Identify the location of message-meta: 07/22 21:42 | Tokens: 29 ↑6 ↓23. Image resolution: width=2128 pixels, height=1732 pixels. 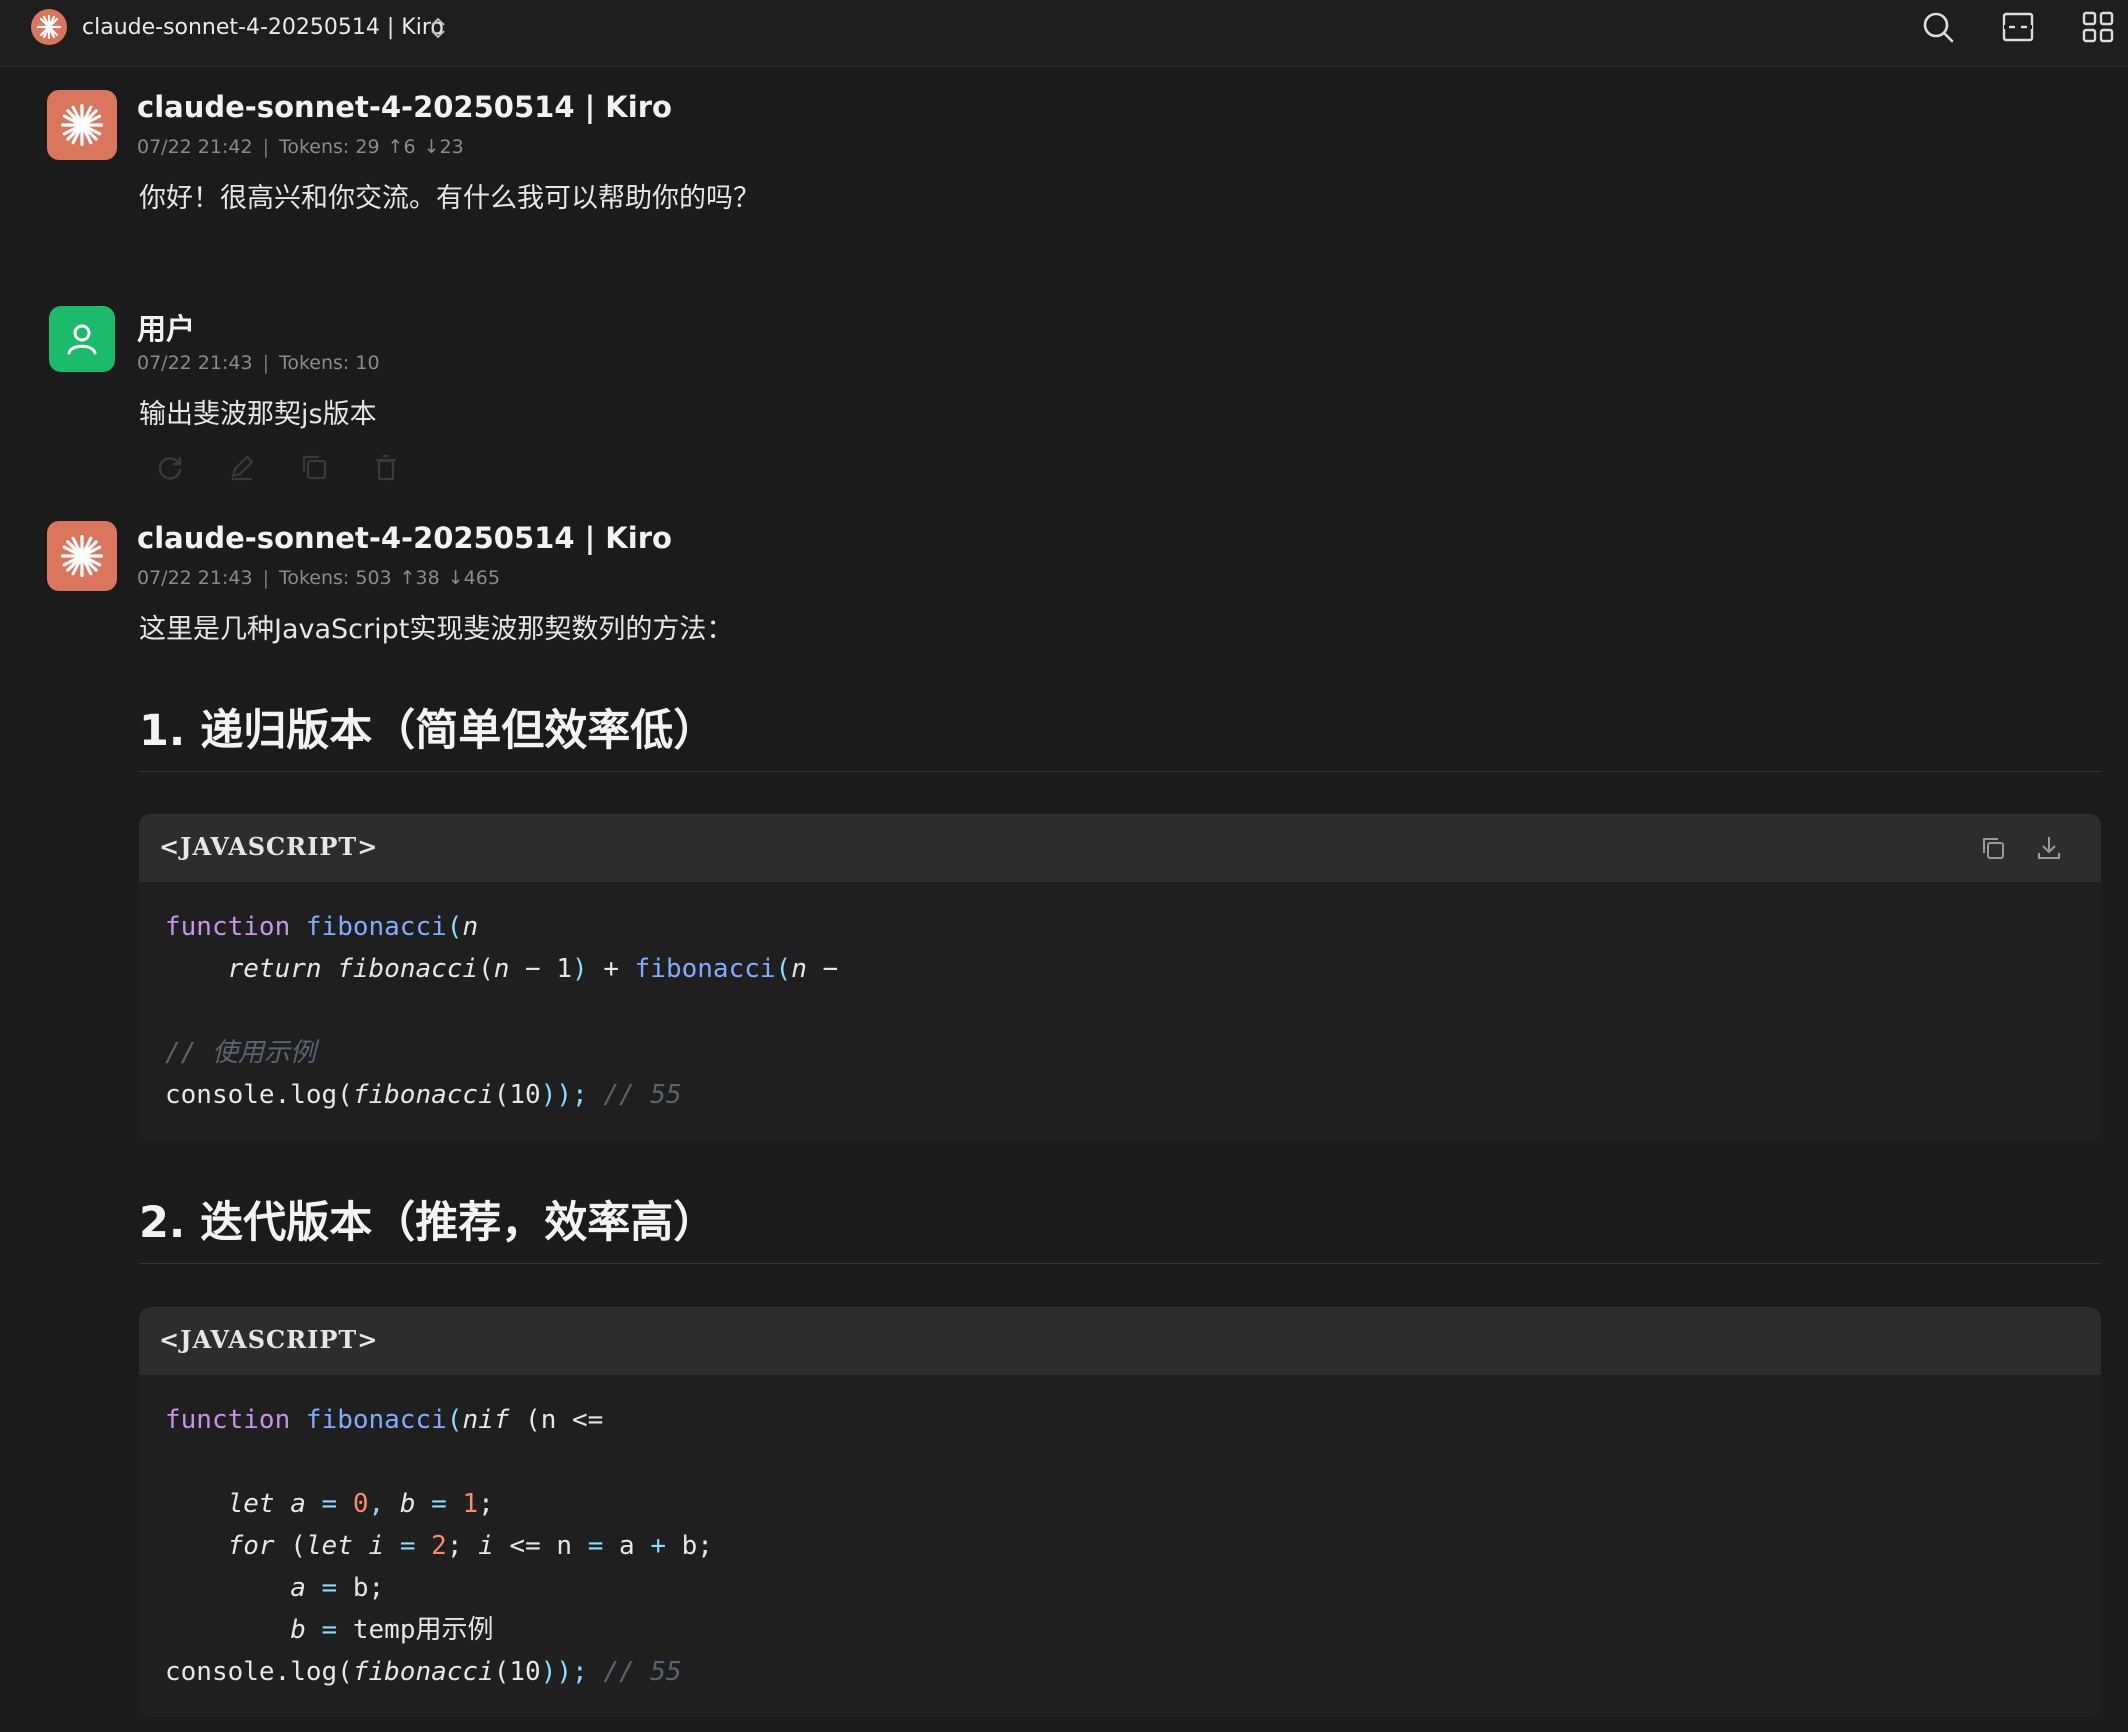
(300, 147).